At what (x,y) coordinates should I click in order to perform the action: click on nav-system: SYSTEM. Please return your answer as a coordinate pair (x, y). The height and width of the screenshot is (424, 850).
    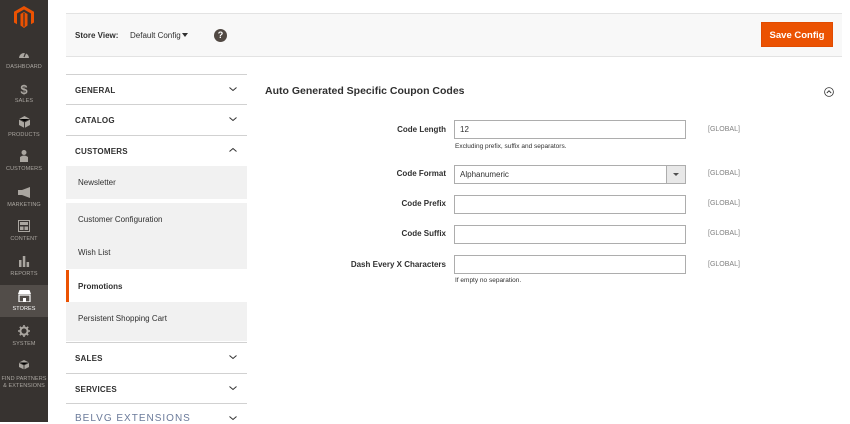
    Looking at the image, I should click on (24, 336).